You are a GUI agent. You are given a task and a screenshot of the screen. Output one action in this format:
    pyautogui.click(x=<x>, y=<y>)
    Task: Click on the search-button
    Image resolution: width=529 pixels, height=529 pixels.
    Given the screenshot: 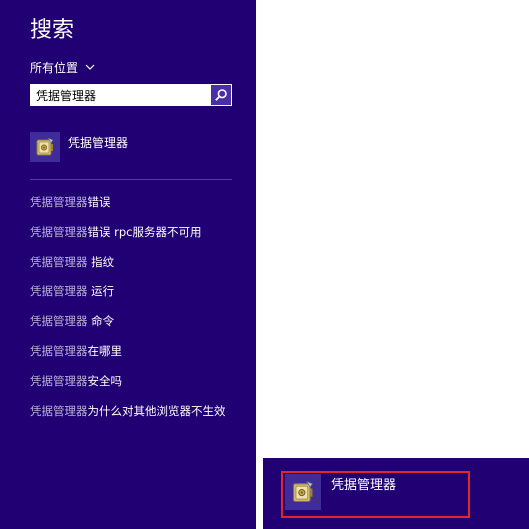 What is the action you would take?
    pyautogui.click(x=221, y=95)
    